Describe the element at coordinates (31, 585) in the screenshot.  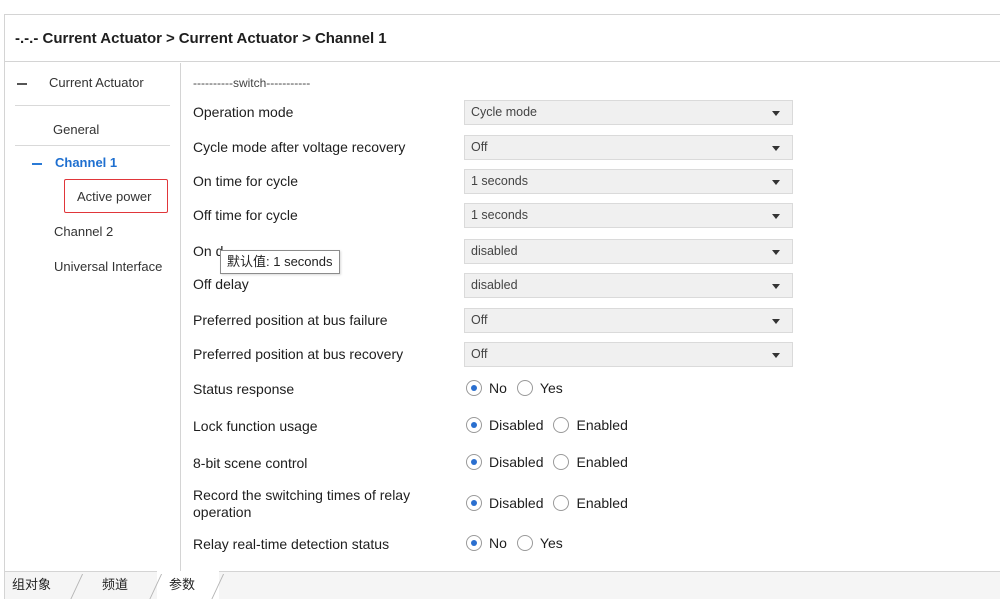
I see `tab-group-objects: 组对象` at that location.